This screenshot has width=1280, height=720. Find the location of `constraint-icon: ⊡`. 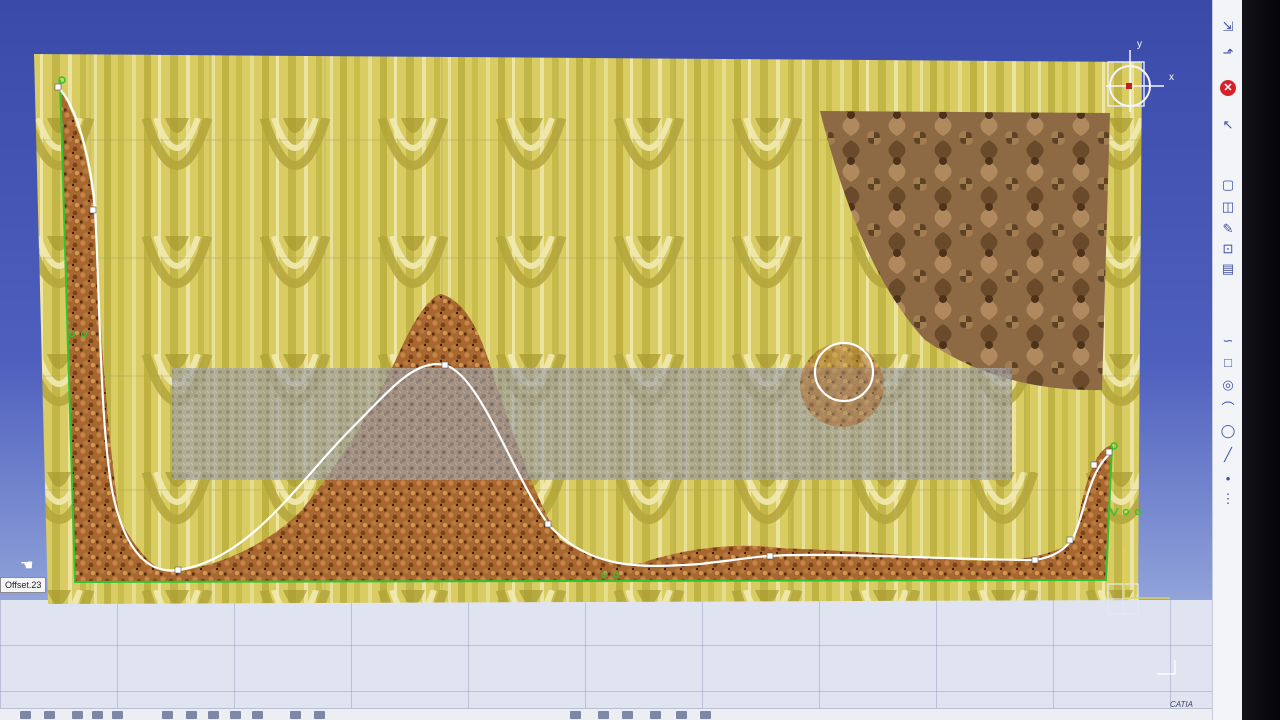

constraint-icon: ⊡ is located at coordinates (1228, 249).